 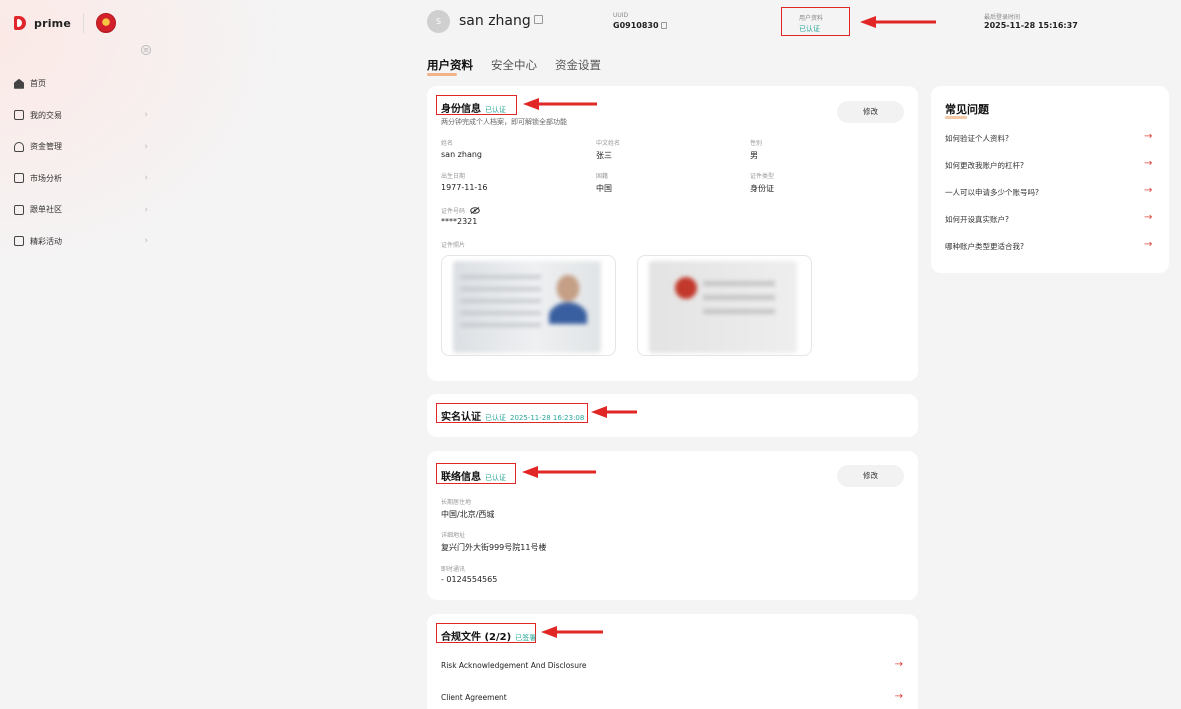 I want to click on contact-status: 已认证, so click(x=495, y=478).